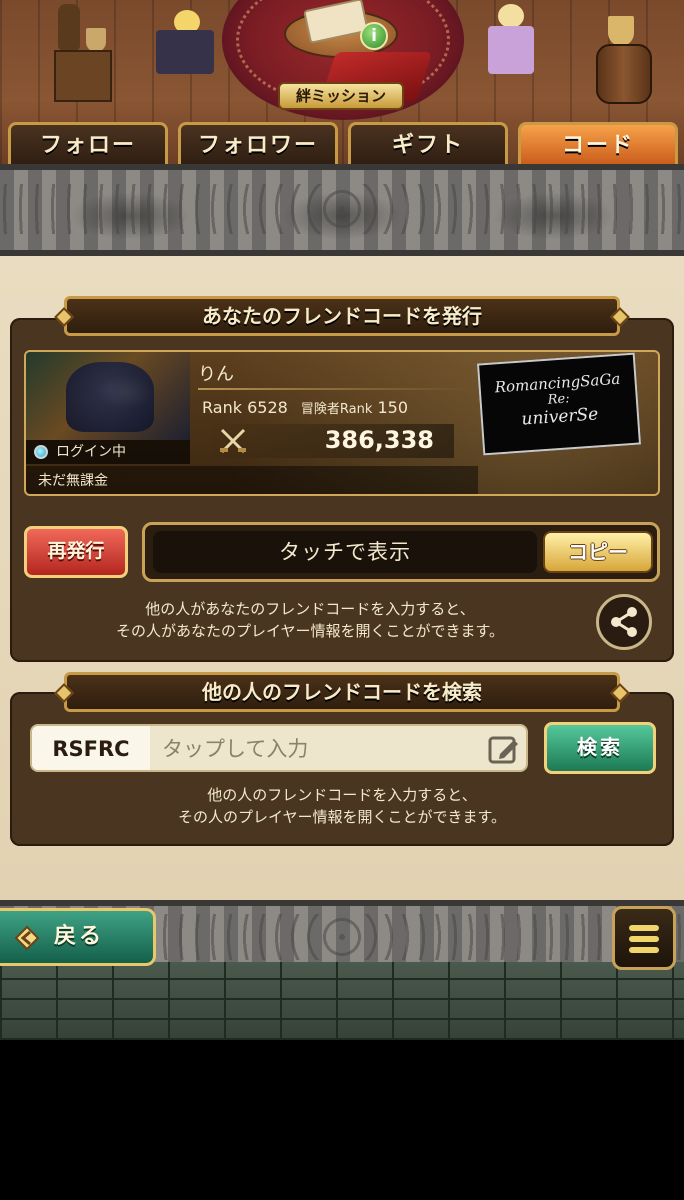  I want to click on bottle-decoration, so click(69, 27).